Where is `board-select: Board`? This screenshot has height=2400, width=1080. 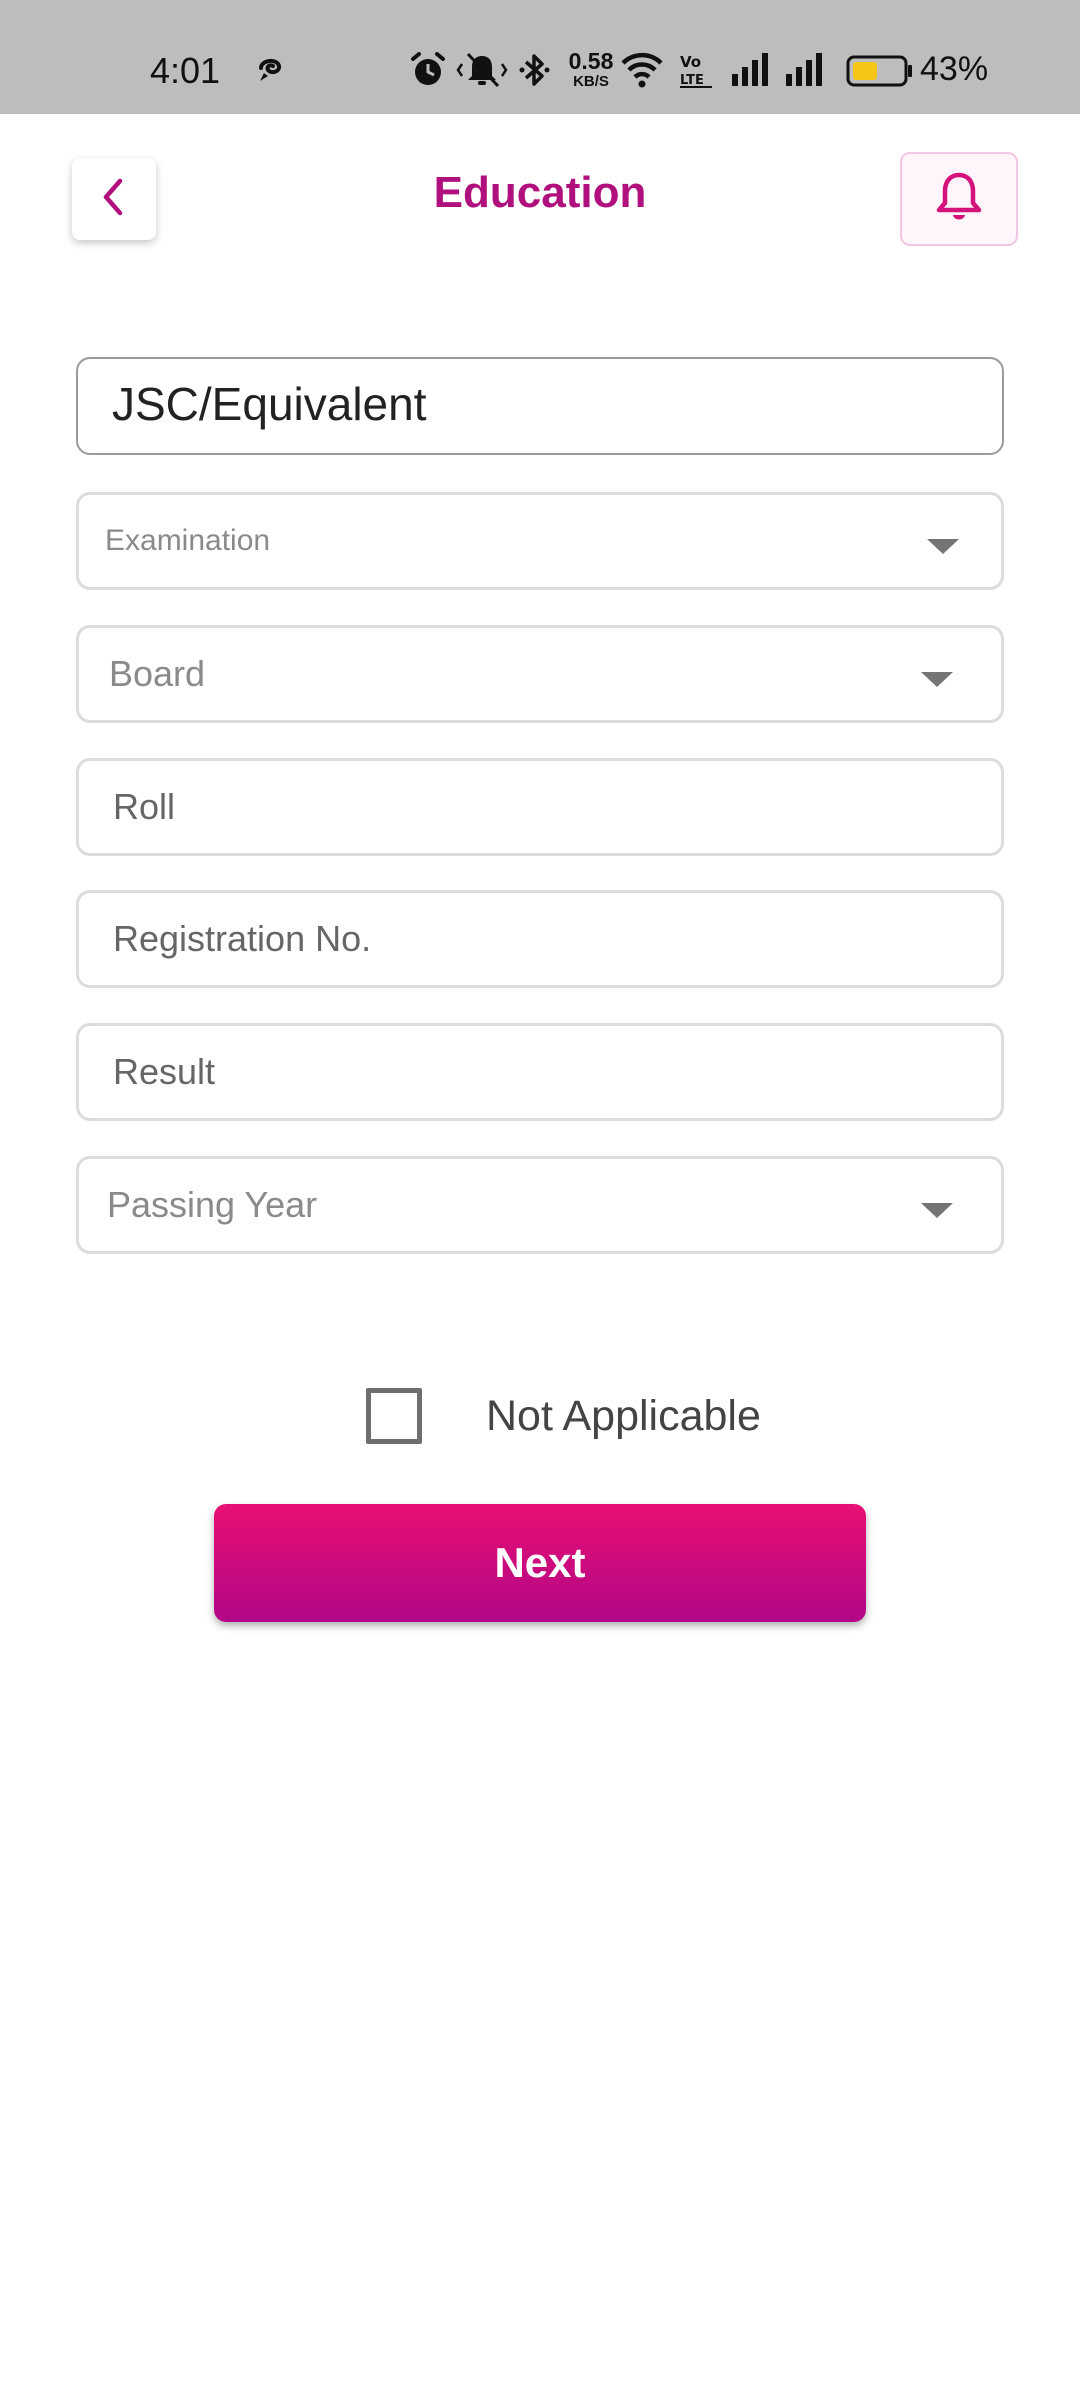 board-select: Board is located at coordinates (540, 674).